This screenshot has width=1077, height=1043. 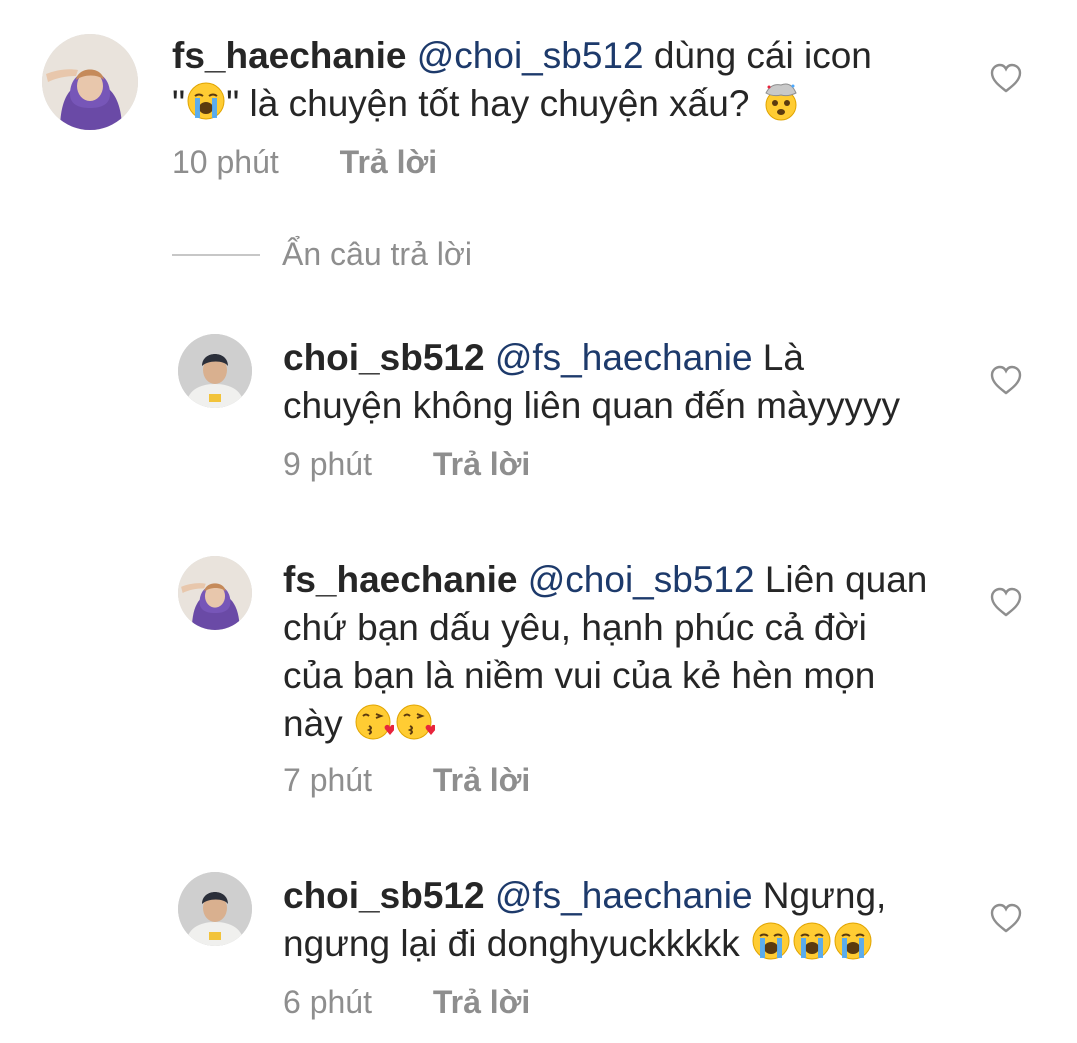 I want to click on comment-body-cont: " là chuyện tốt hay chuyện xấu?, so click(x=493, y=103).